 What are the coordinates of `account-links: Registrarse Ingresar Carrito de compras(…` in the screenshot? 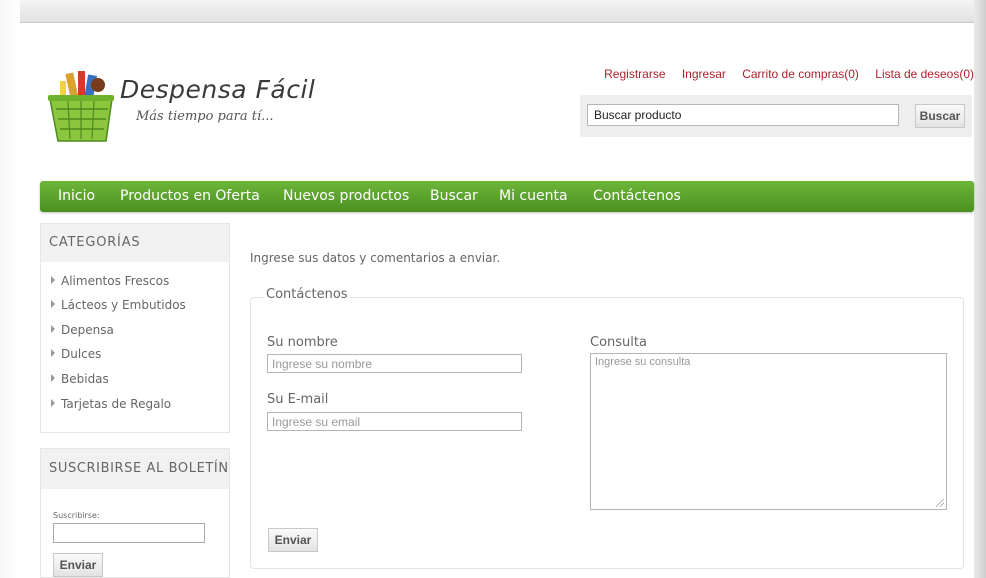 It's located at (782, 74).